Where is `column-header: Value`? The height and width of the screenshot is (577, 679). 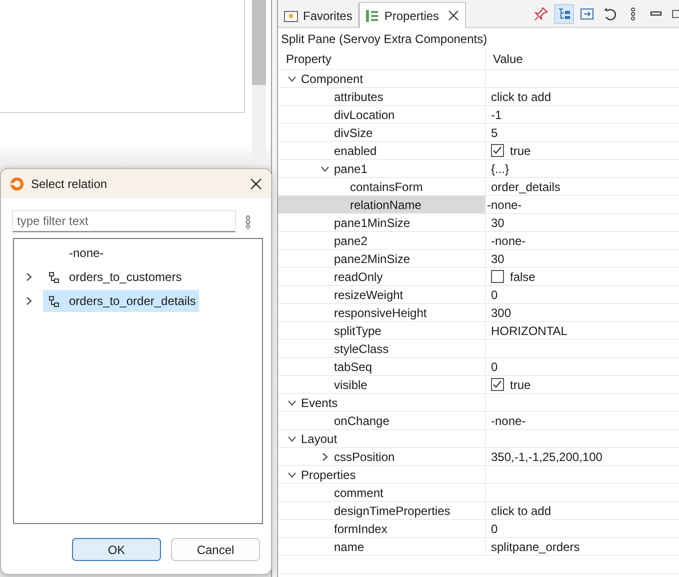 column-header: Value is located at coordinates (507, 59).